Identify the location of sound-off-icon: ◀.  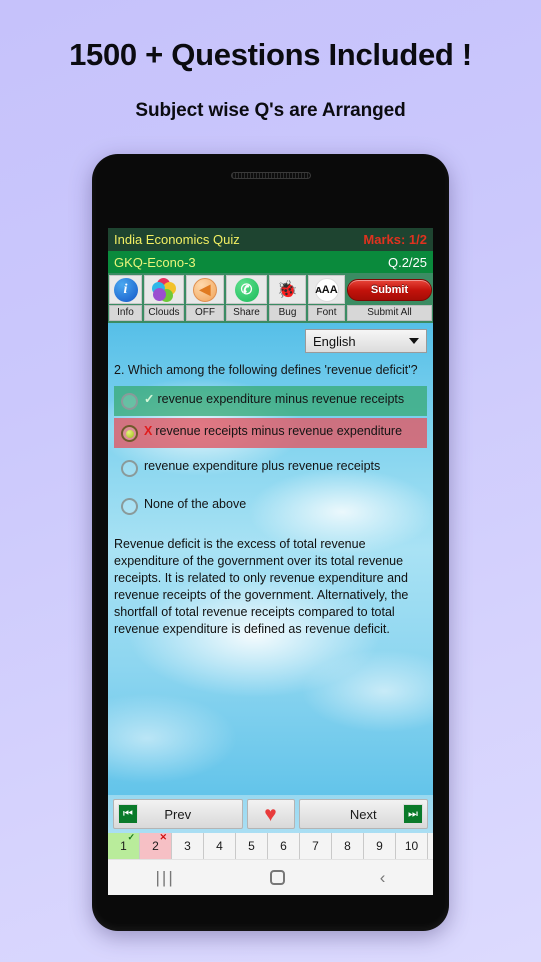
(205, 289).